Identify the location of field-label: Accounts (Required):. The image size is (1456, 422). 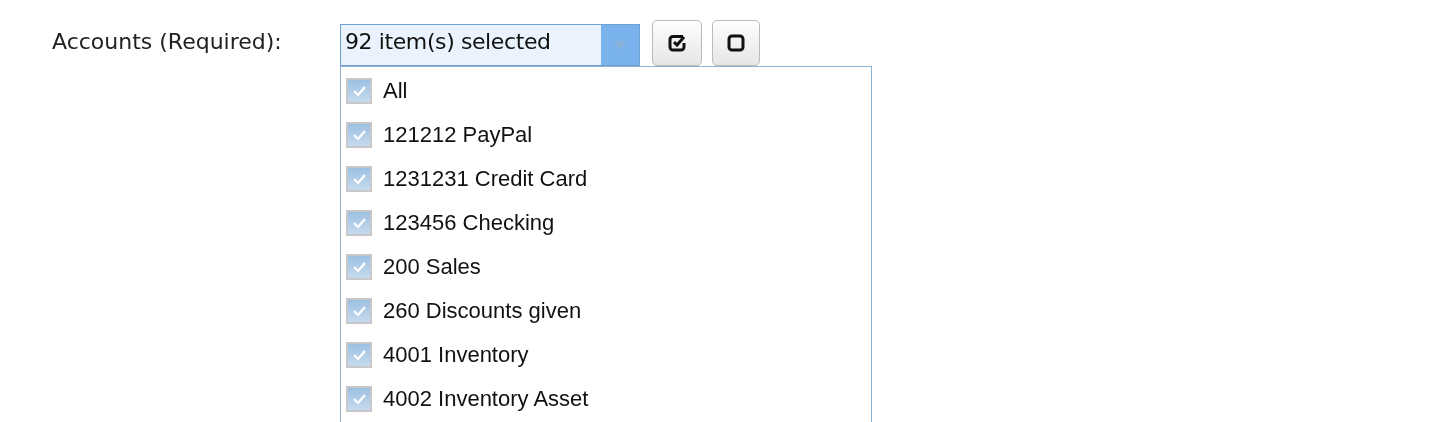
(167, 41).